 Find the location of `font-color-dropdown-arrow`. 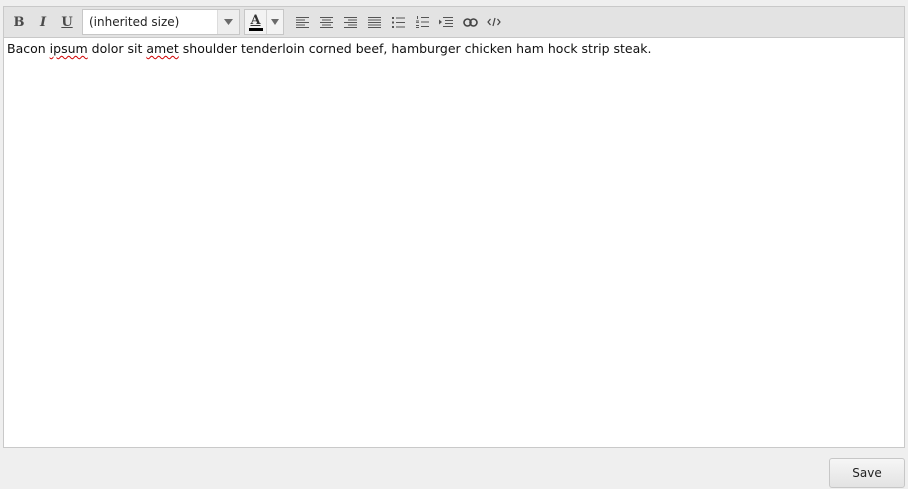

font-color-dropdown-arrow is located at coordinates (275, 22).